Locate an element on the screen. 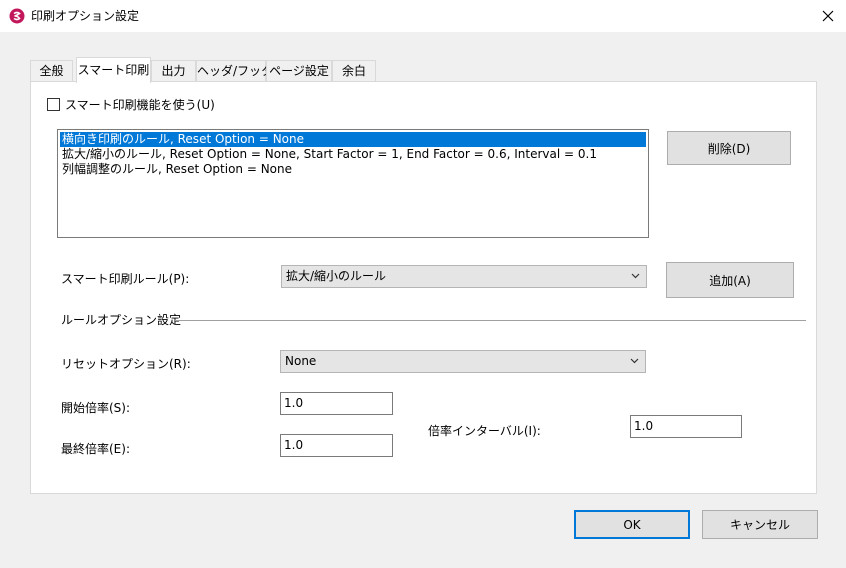 Image resolution: width=846 pixels, height=568 pixels. window-title: 印刷オプション設定 is located at coordinates (85, 16).